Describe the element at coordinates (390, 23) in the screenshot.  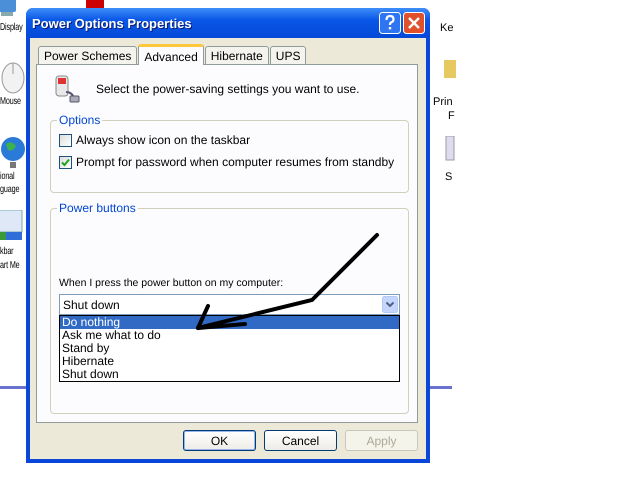
I see `help-icon` at that location.